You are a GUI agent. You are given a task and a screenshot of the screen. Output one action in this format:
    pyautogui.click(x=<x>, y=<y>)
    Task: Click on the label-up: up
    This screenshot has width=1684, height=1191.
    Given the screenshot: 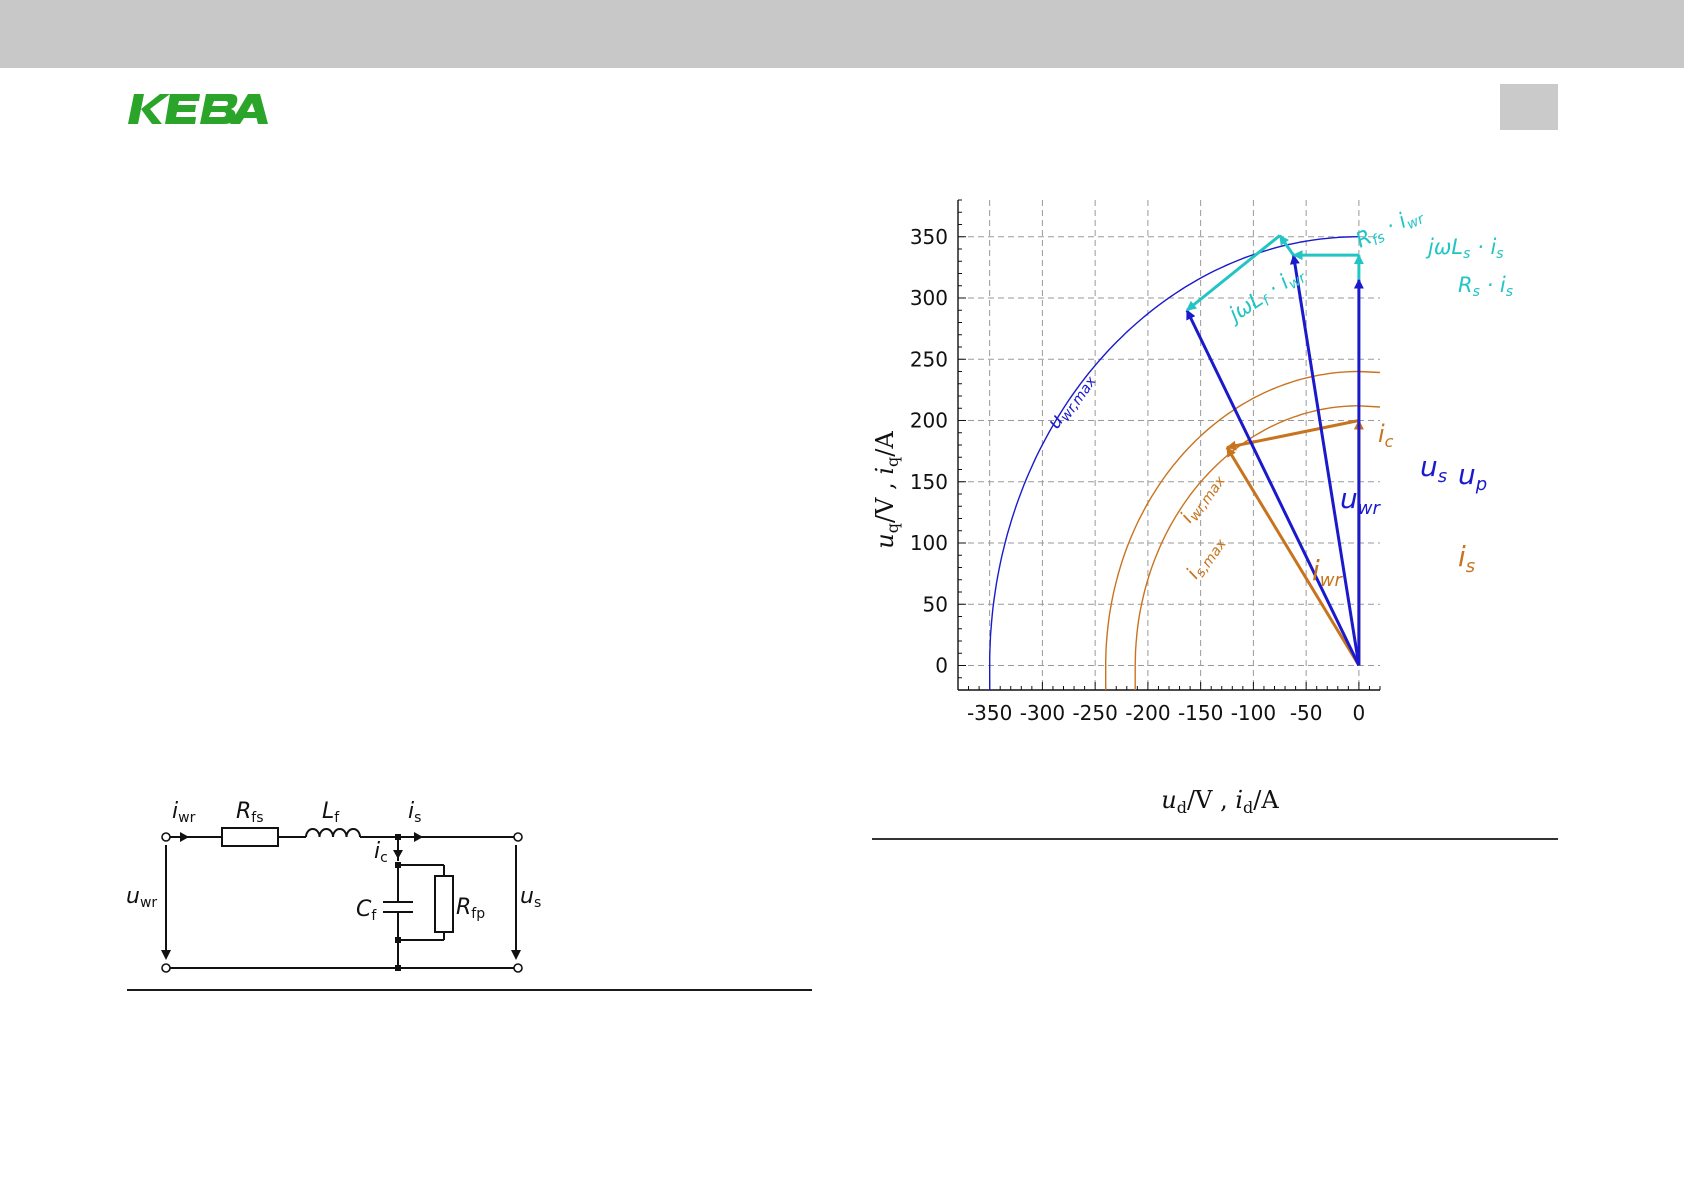 What is the action you would take?
    pyautogui.click(x=1472, y=476)
    